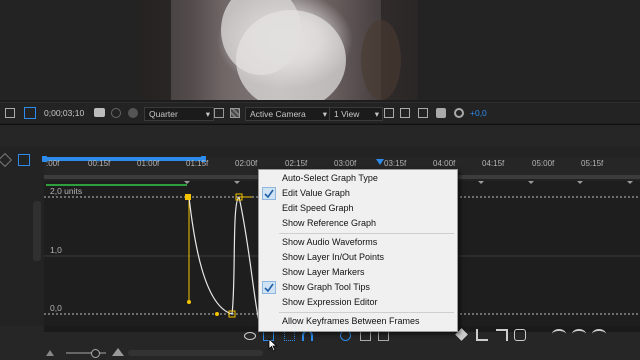 The width and height of the screenshot is (640, 360). I want to click on ruler-label: 04:00f, so click(444, 163).